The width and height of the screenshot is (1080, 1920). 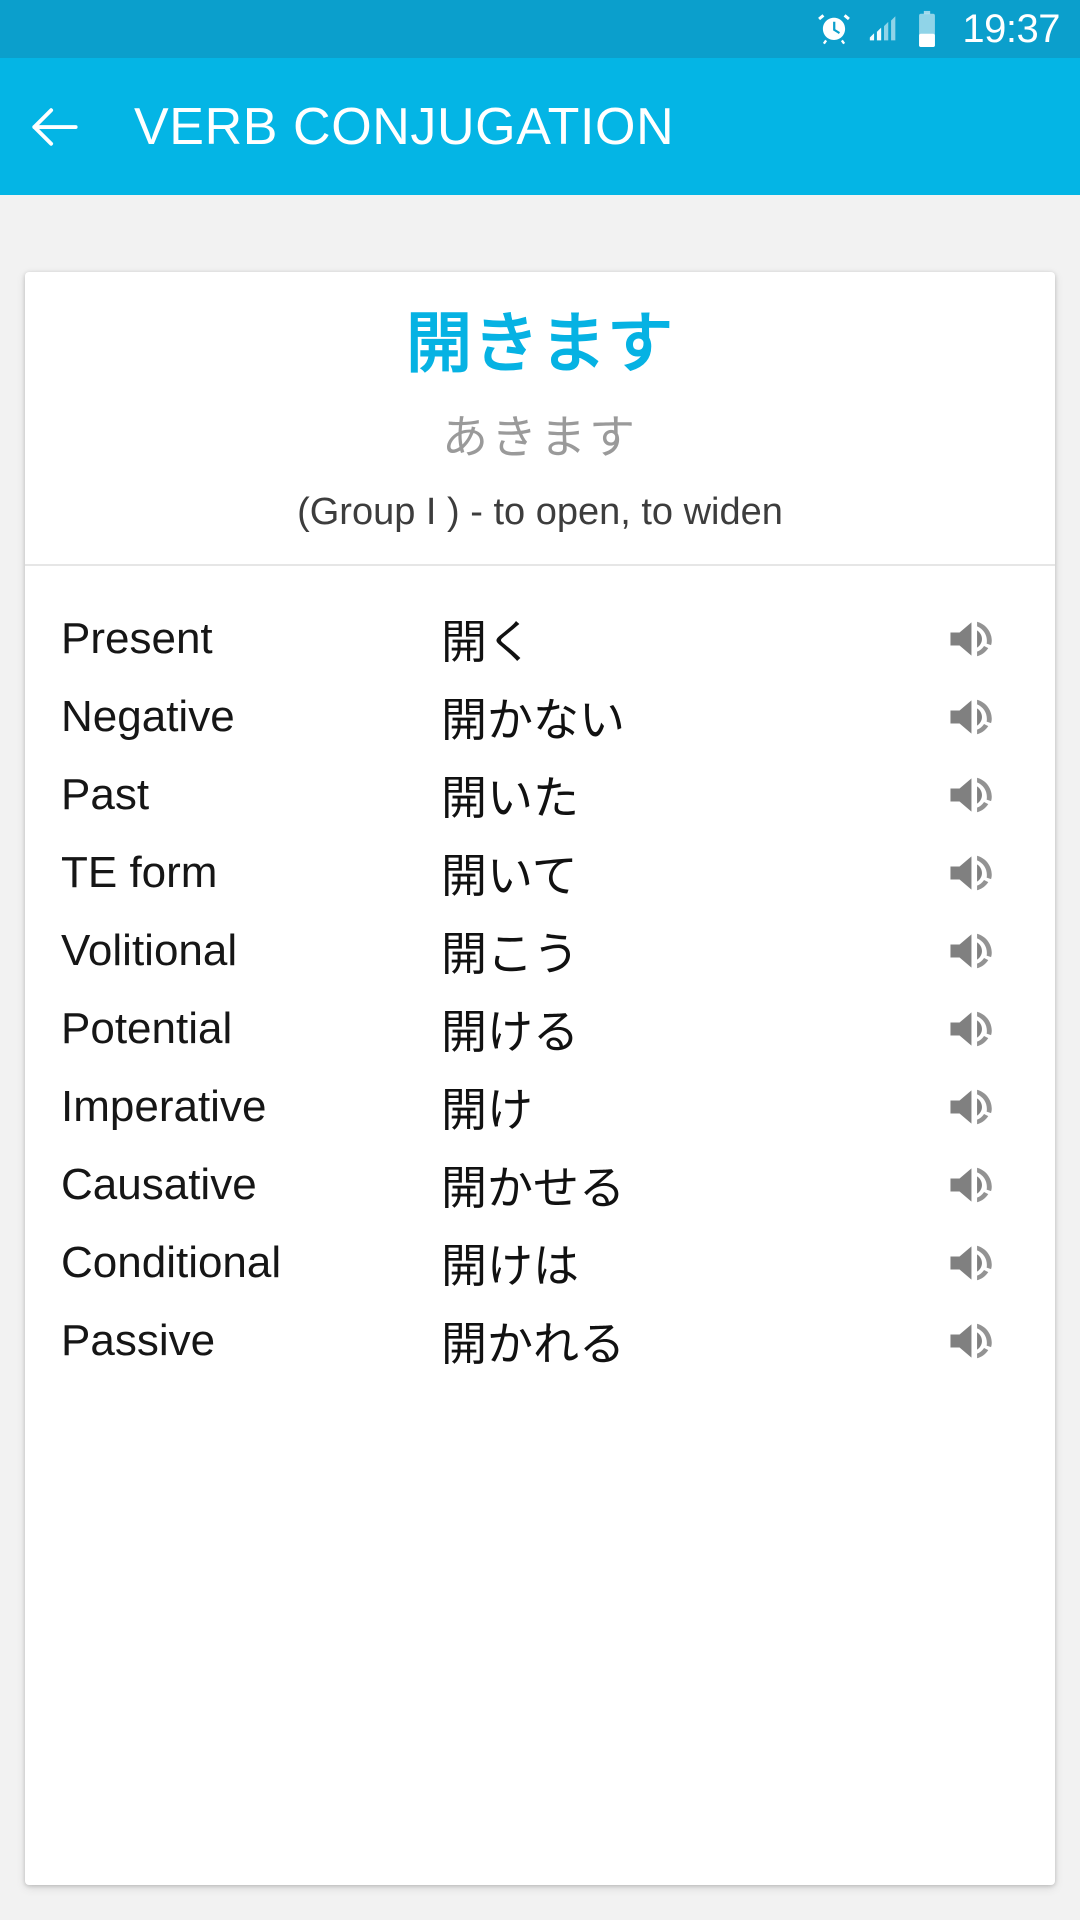 I want to click on status-bar-clock: 19:37, so click(x=1011, y=29).